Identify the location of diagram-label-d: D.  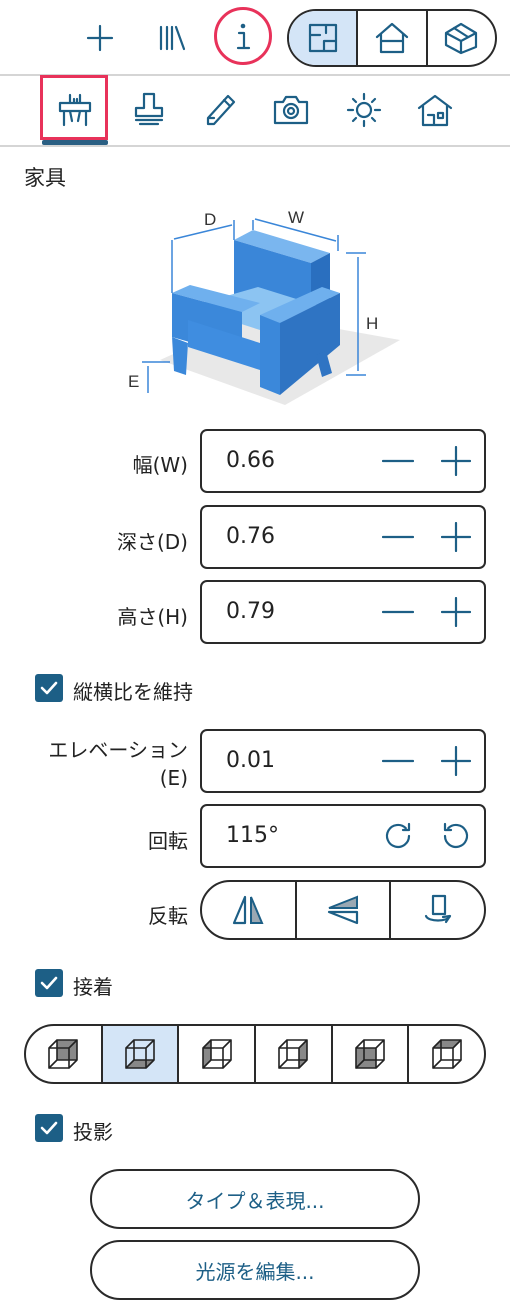
(210, 219).